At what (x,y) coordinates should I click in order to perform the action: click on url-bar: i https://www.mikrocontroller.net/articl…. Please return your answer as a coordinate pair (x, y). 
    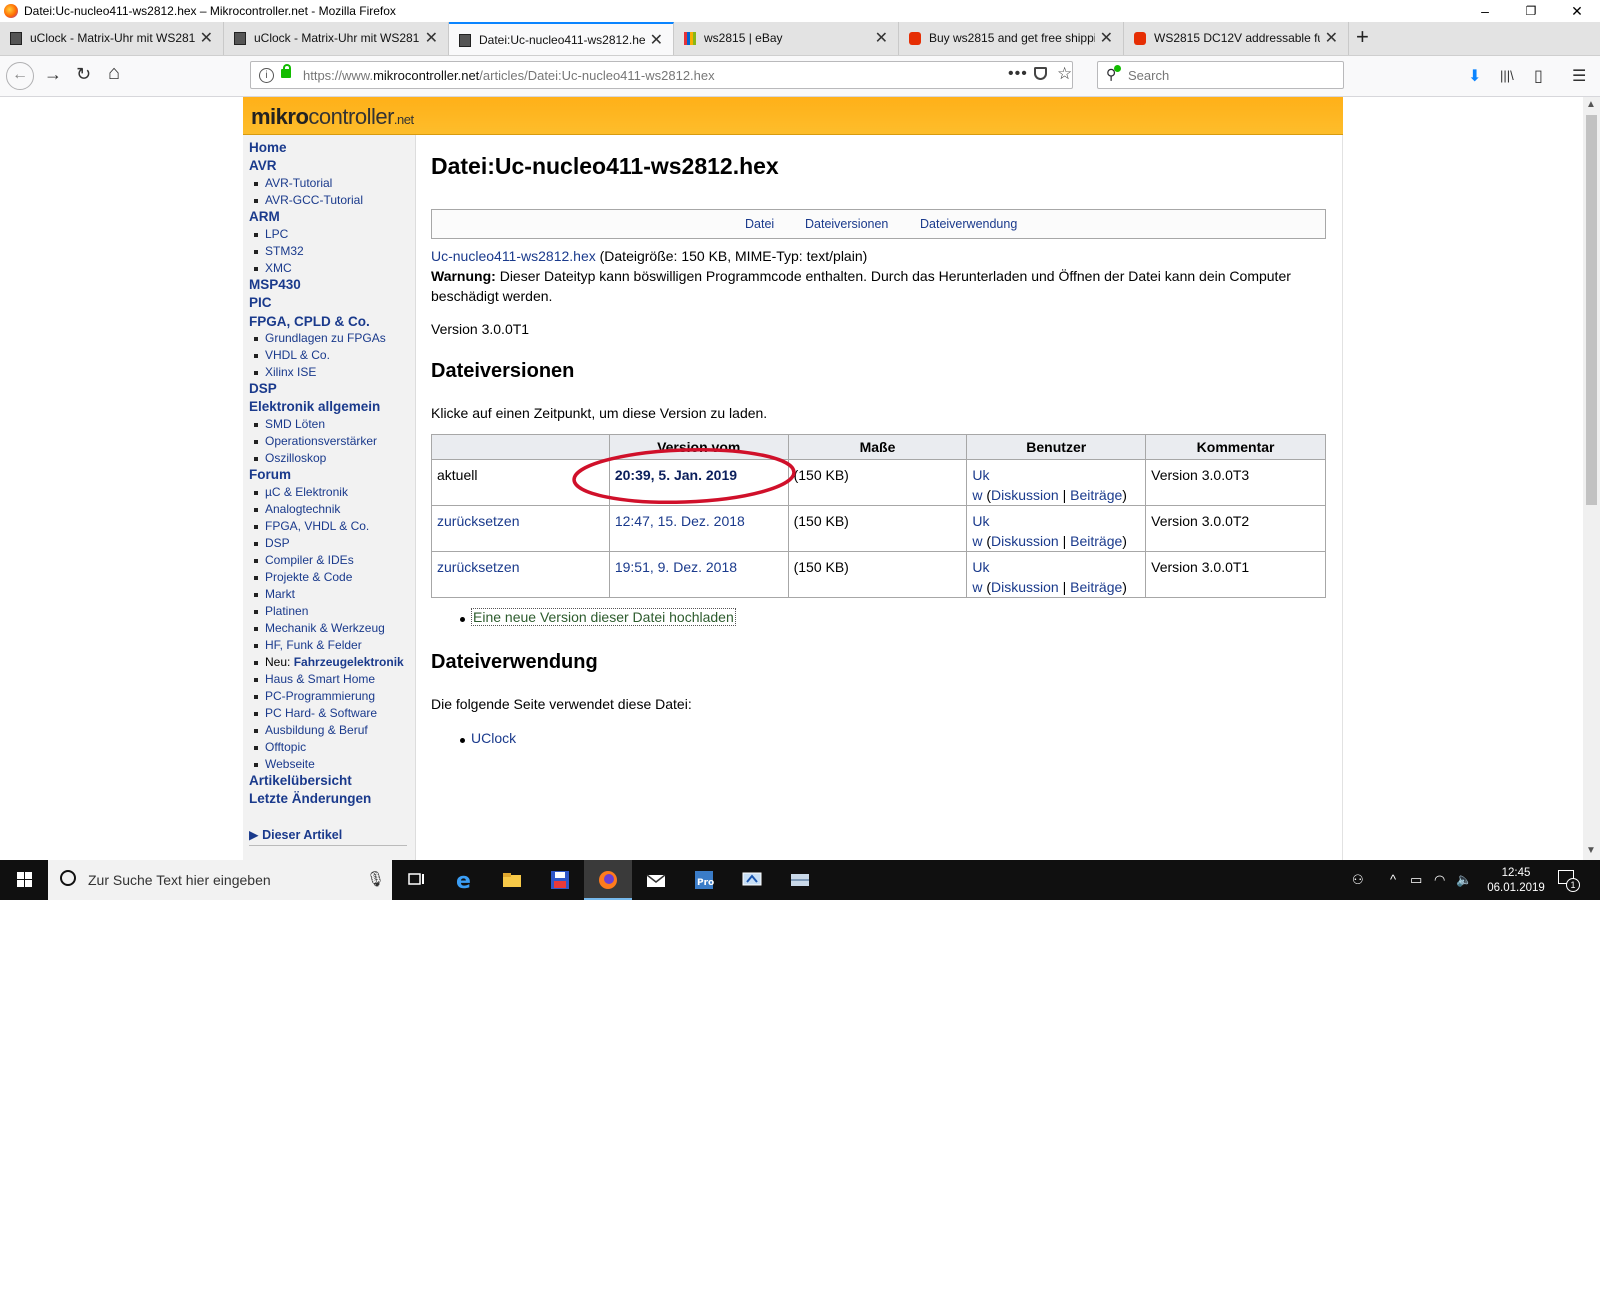
    Looking at the image, I should click on (661, 75).